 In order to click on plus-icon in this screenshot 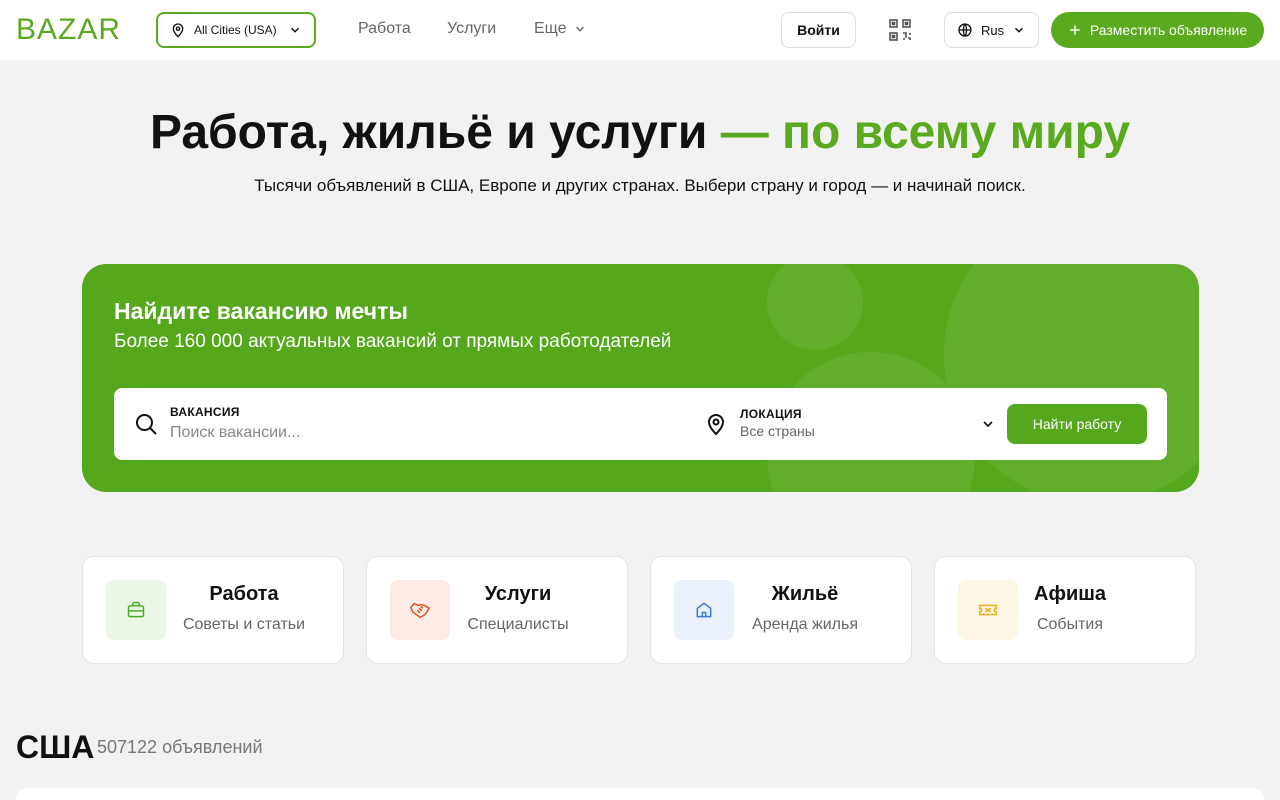, I will do `click(1075, 30)`.